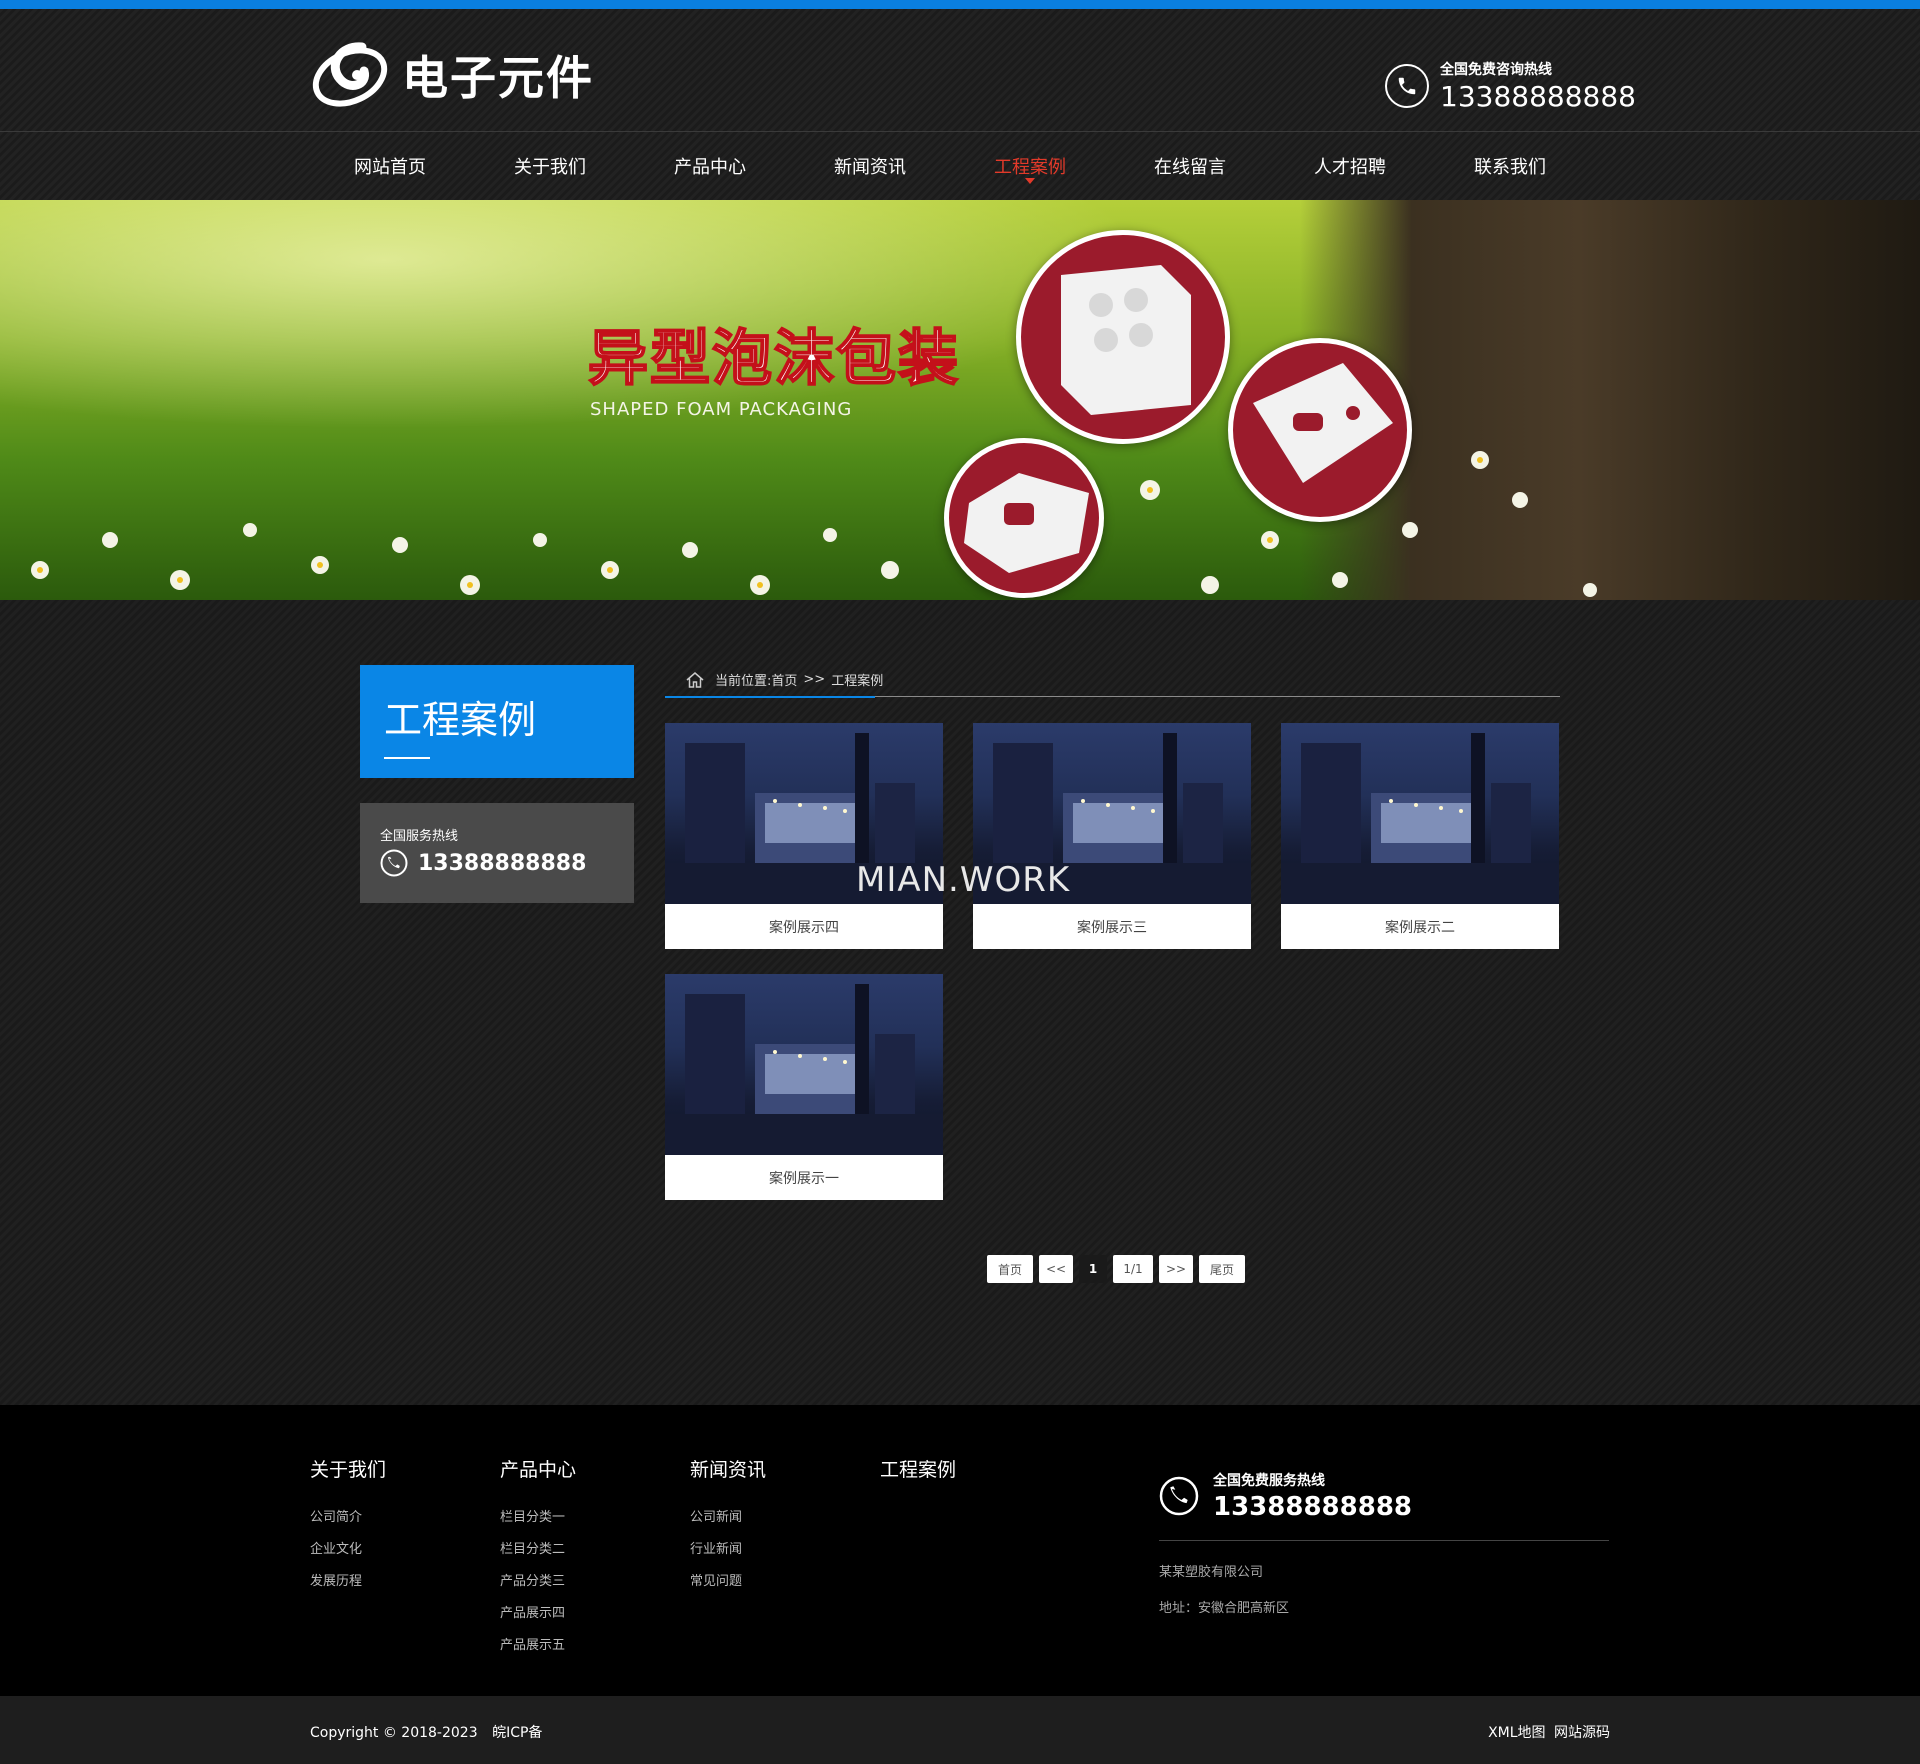  What do you see at coordinates (350, 74) in the screenshot?
I see `logo-swirl-icon` at bounding box center [350, 74].